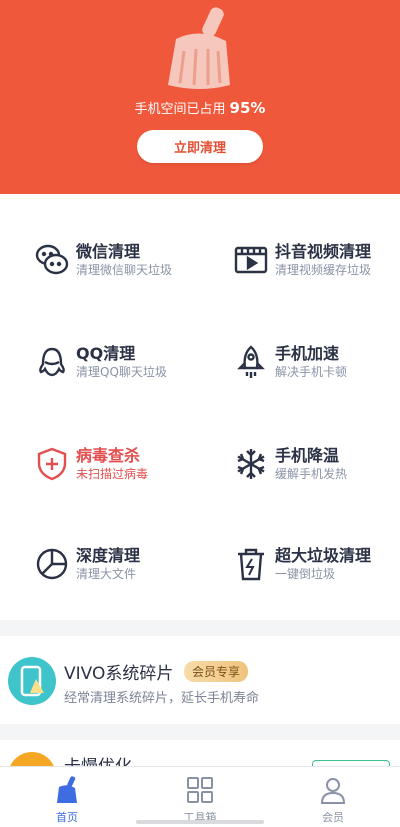  Describe the element at coordinates (251, 464) in the screenshot. I see `snowflake-icon` at that location.